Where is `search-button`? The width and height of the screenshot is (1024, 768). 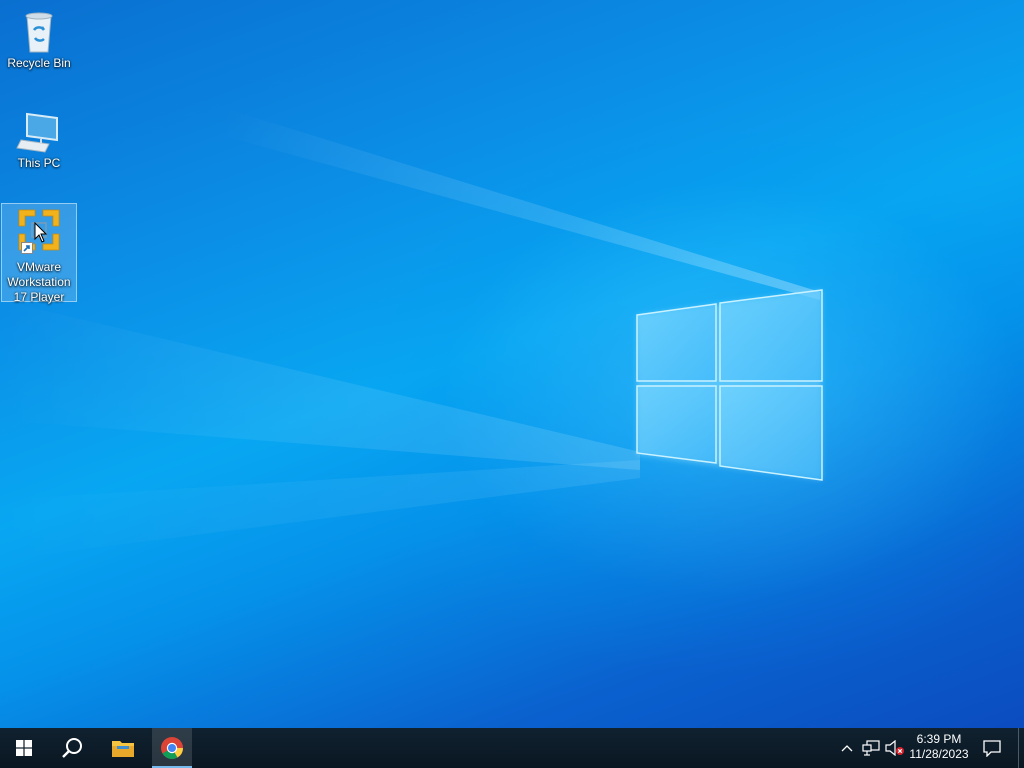
search-button is located at coordinates (72, 748).